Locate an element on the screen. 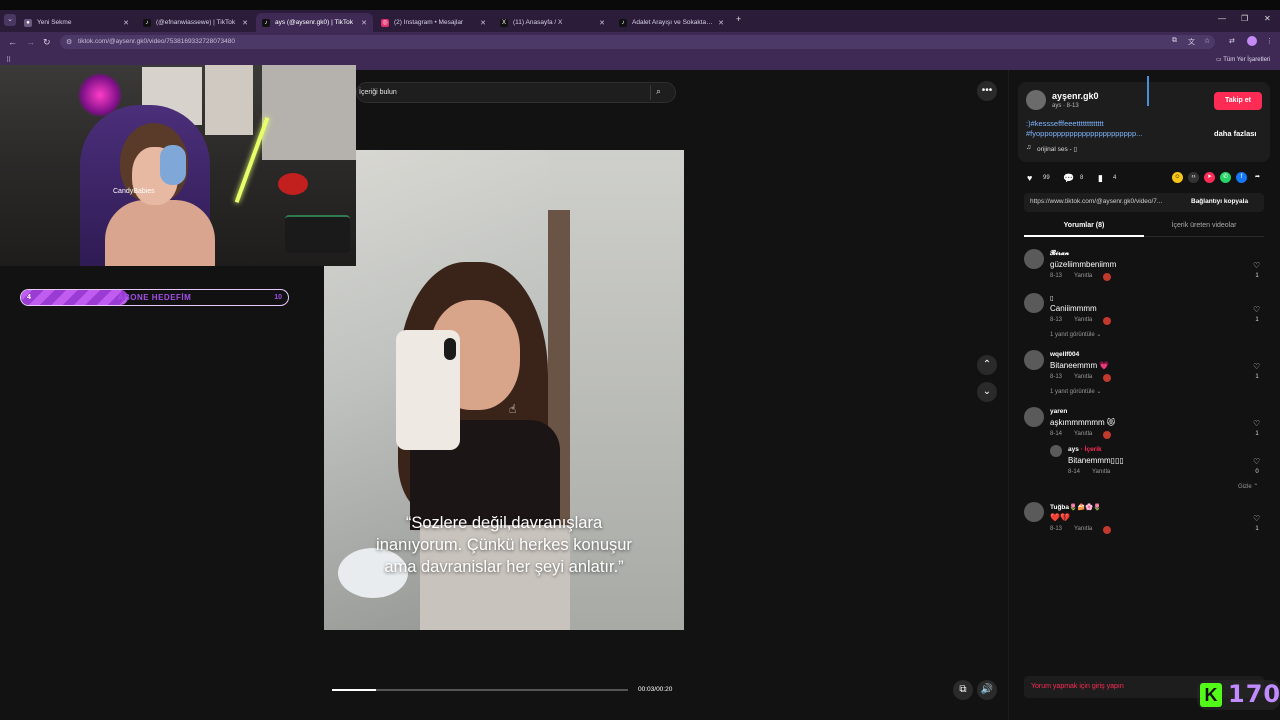 This screenshot has height=720, width=1280. creator-tag: · İçerik is located at coordinates (1091, 449).